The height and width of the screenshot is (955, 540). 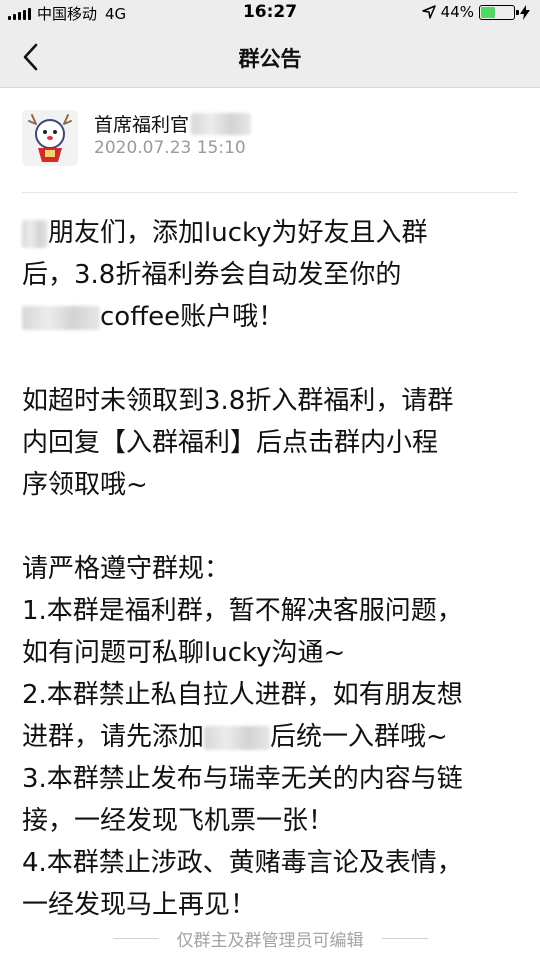 I want to click on battery-cap, so click(x=517, y=12).